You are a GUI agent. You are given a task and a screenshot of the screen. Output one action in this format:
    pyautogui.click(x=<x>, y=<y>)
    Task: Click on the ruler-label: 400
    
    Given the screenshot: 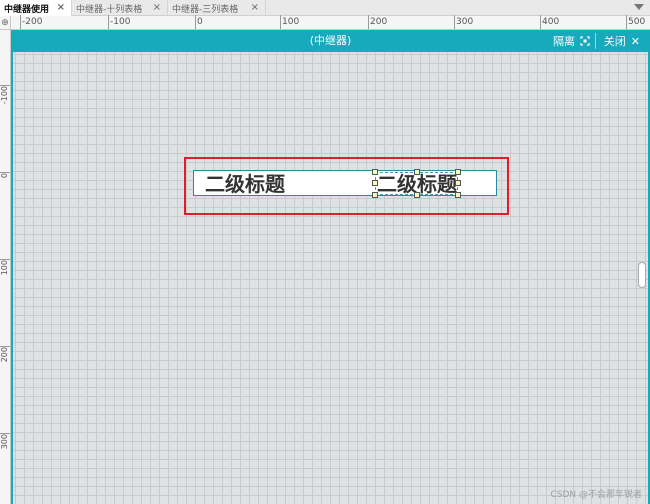 What is the action you would take?
    pyautogui.click(x=551, y=22)
    